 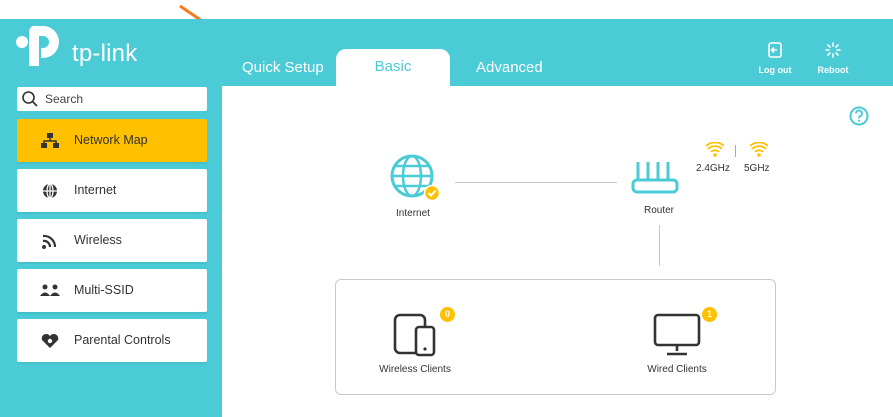 I want to click on sidebar-item-internet: Internet, so click(x=112, y=190).